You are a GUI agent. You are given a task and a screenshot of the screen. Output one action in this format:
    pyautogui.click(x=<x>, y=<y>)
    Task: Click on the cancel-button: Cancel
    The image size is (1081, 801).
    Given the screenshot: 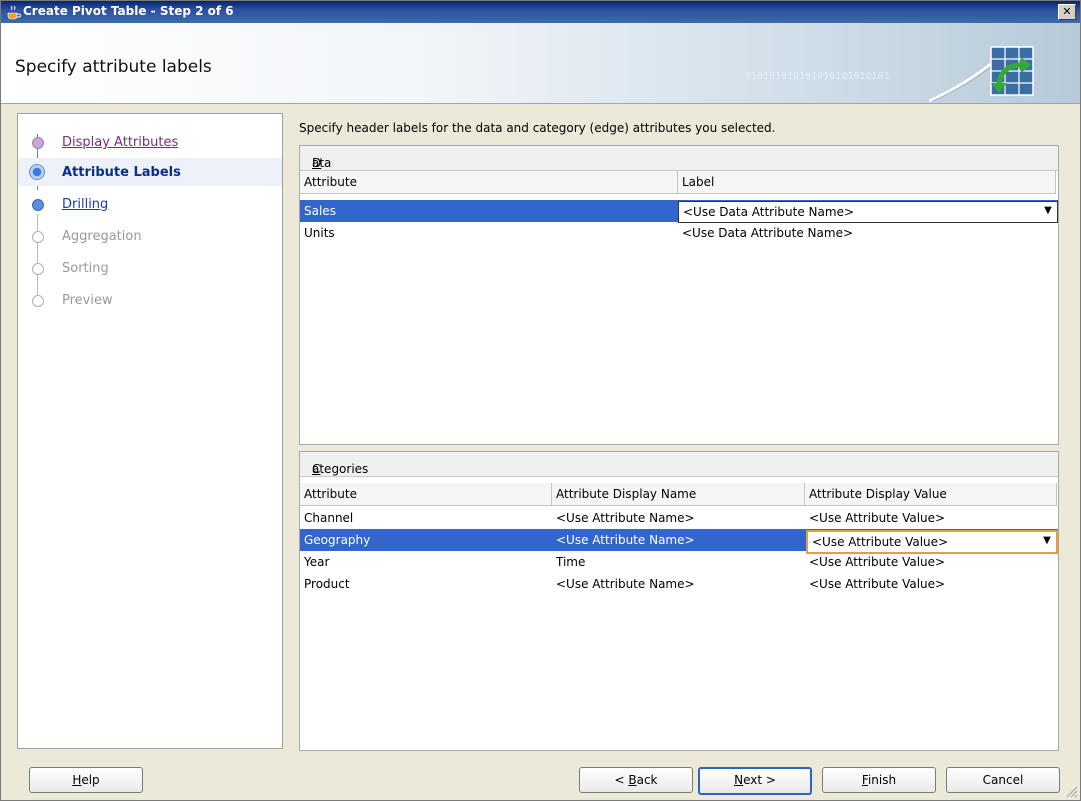 What is the action you would take?
    pyautogui.click(x=1003, y=780)
    